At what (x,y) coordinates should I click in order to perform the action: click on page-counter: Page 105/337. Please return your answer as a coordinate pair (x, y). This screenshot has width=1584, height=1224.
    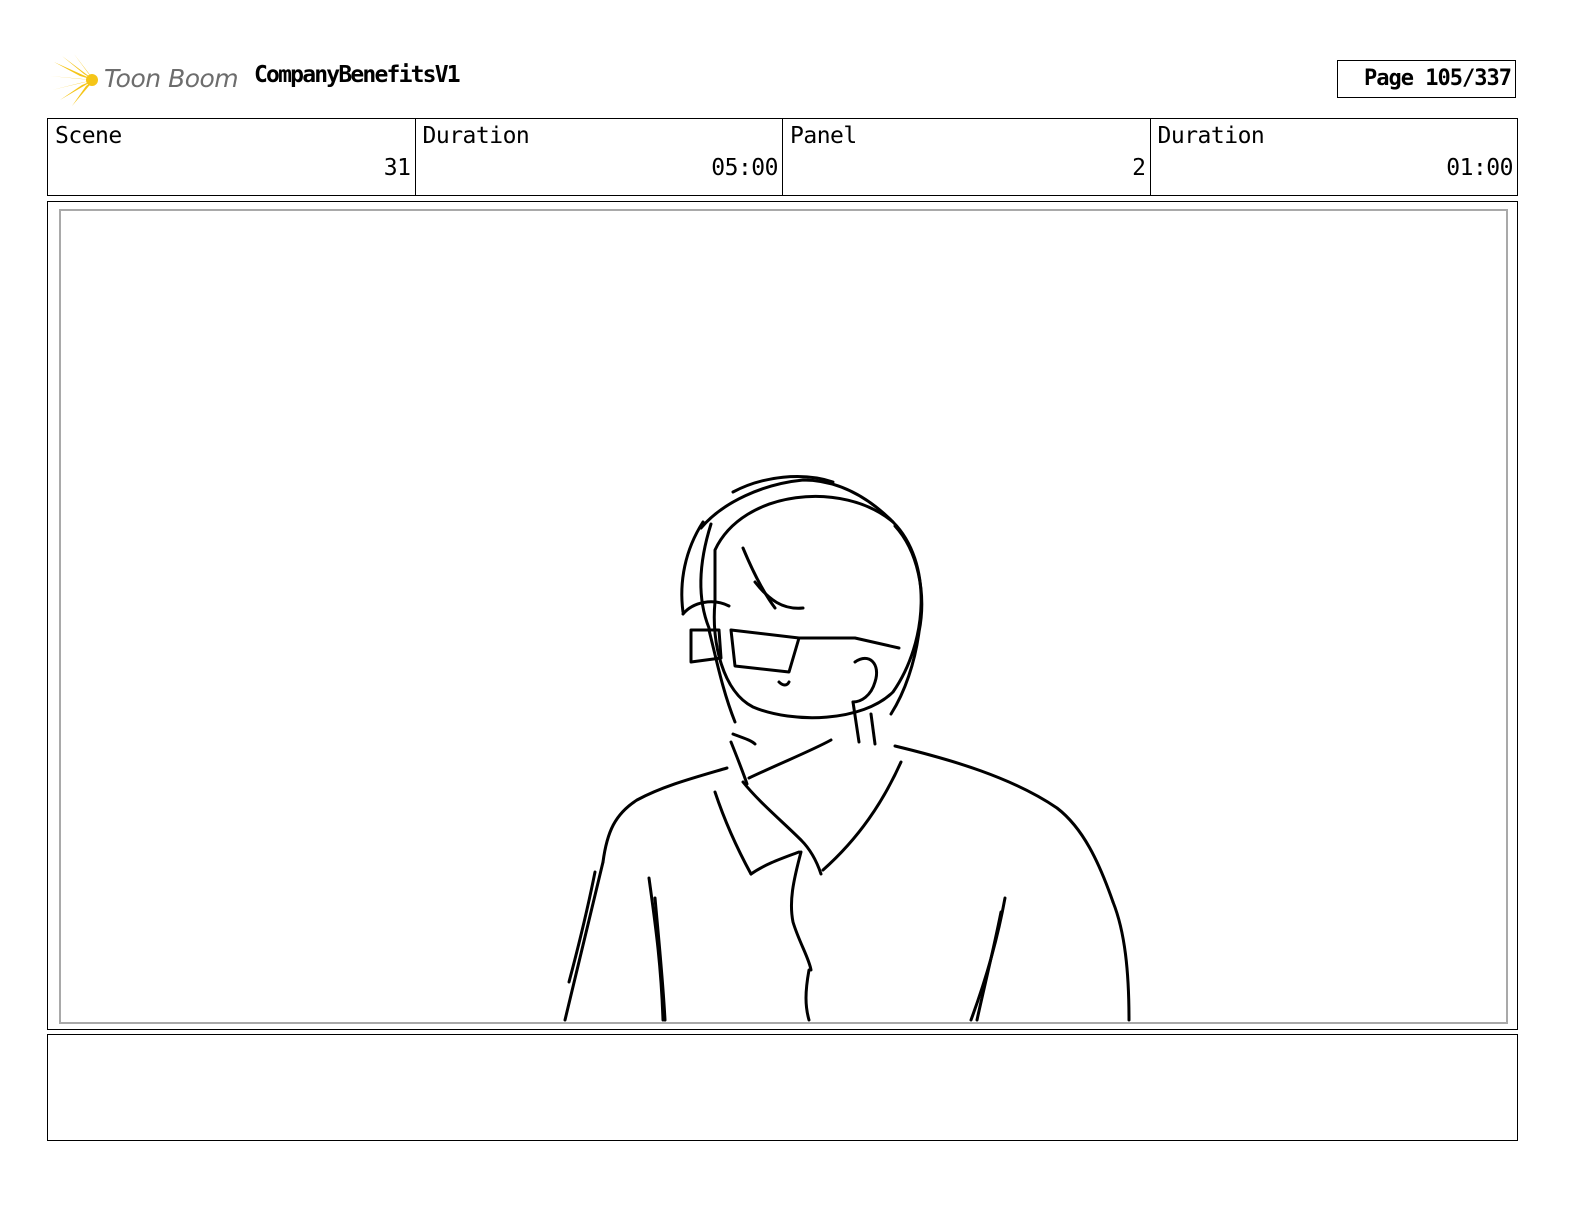
    Looking at the image, I should click on (1426, 79).